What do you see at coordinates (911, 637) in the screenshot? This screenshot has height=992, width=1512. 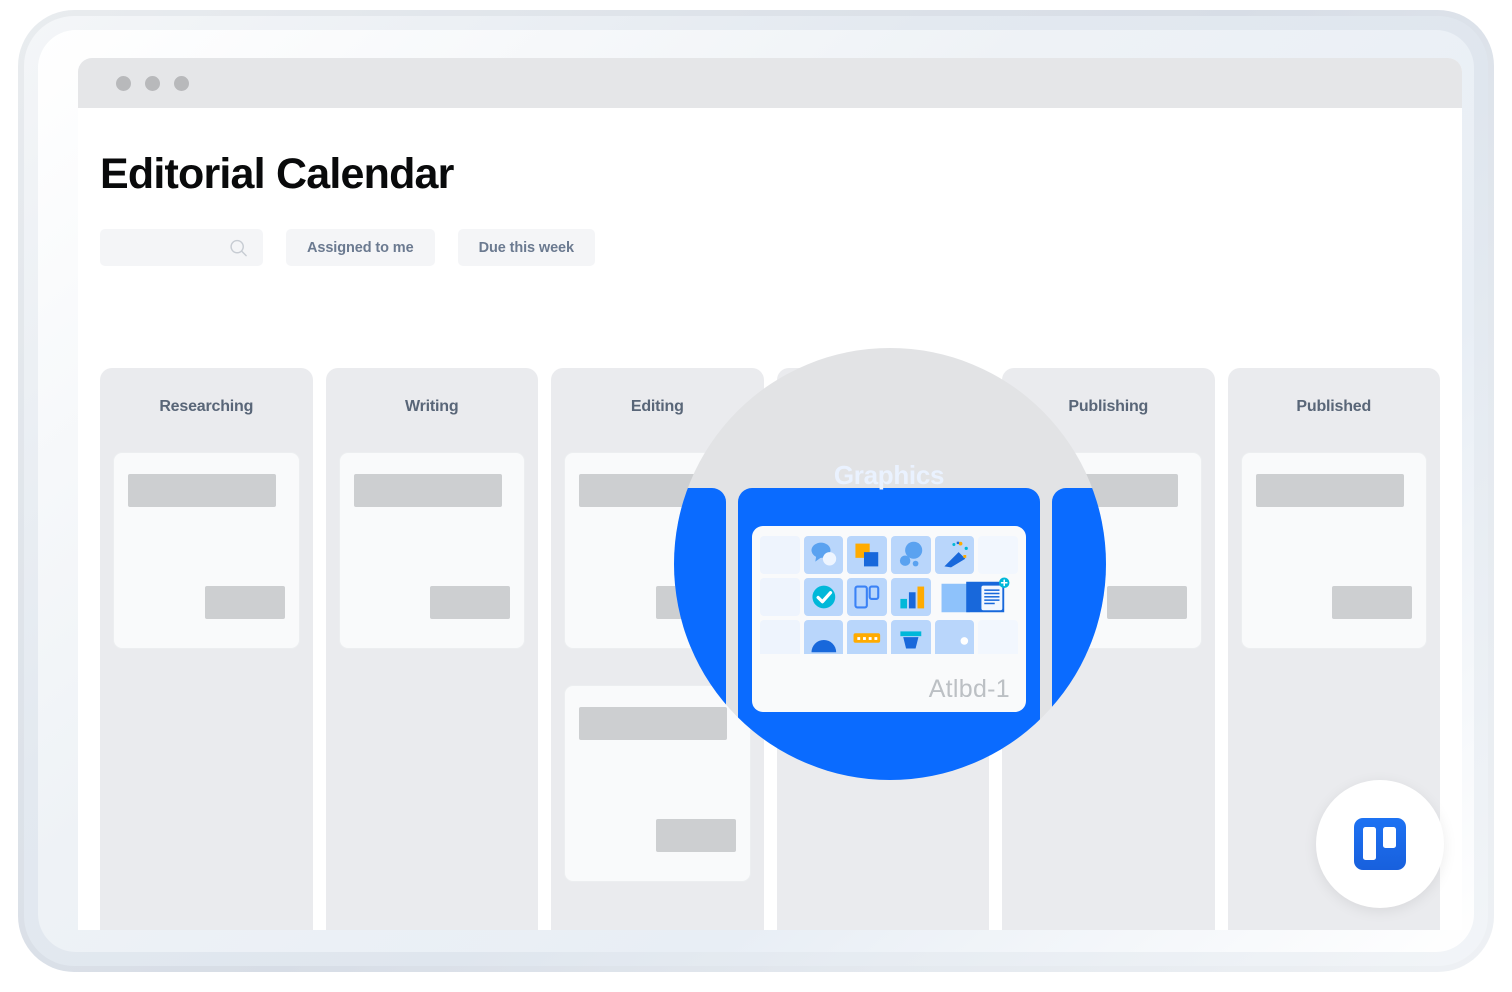 I see `cup-icon` at bounding box center [911, 637].